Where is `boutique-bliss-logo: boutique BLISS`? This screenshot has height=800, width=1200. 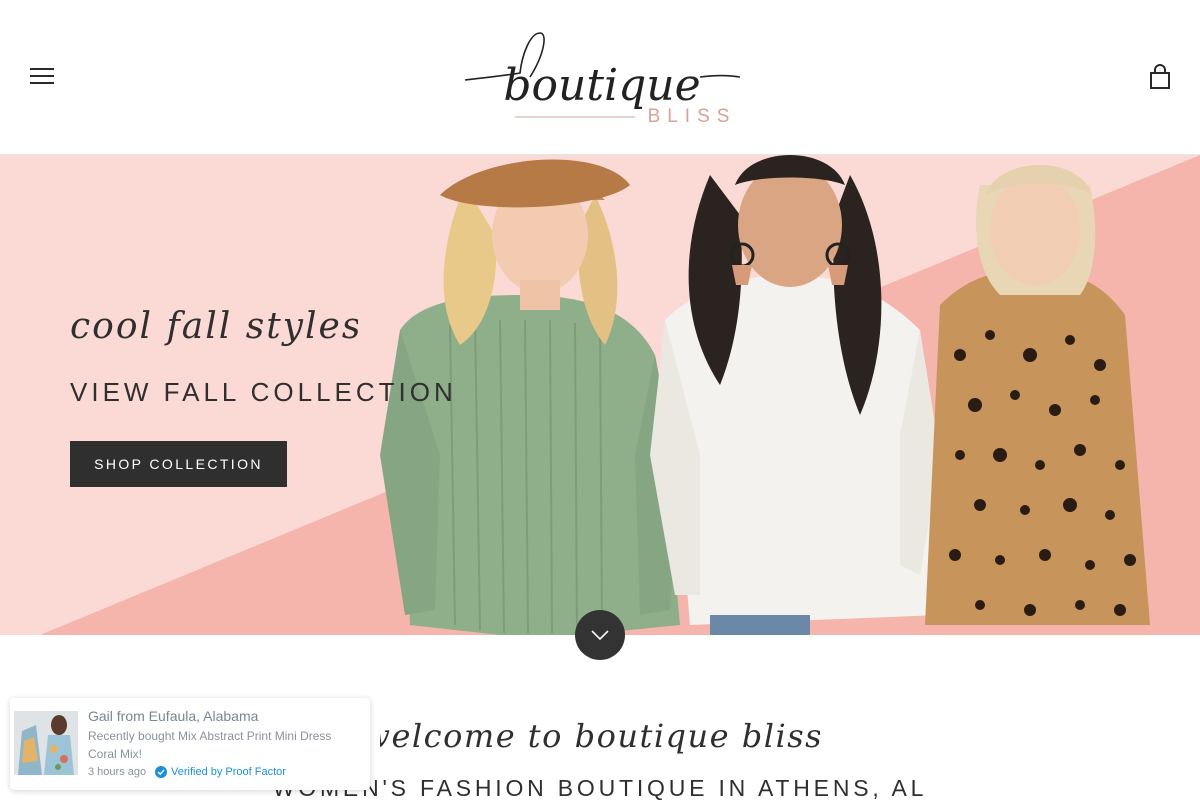 boutique-bliss-logo: boutique BLISS is located at coordinates (602, 80).